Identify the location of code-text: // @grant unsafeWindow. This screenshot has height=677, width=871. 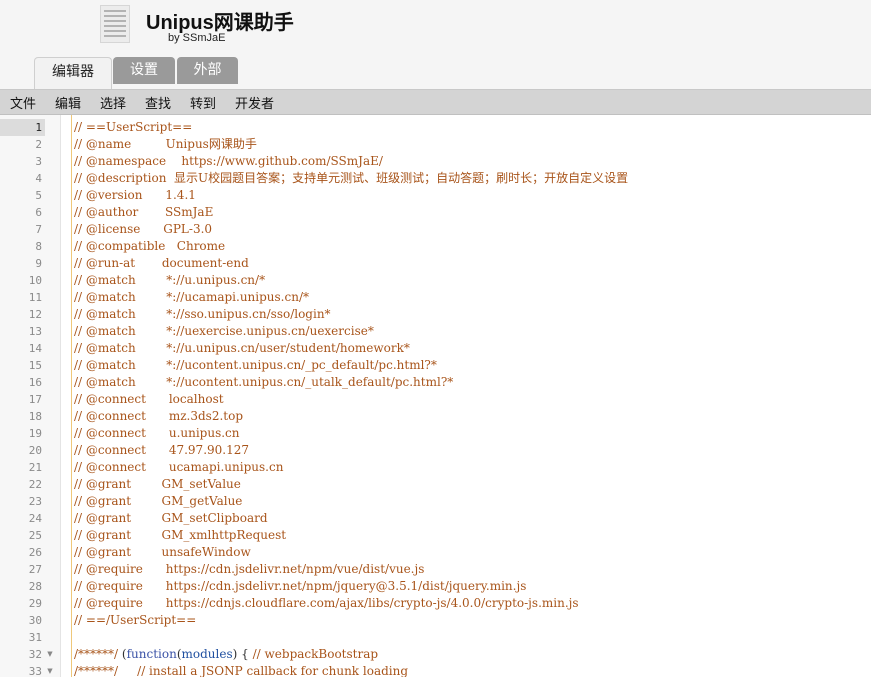
(162, 552).